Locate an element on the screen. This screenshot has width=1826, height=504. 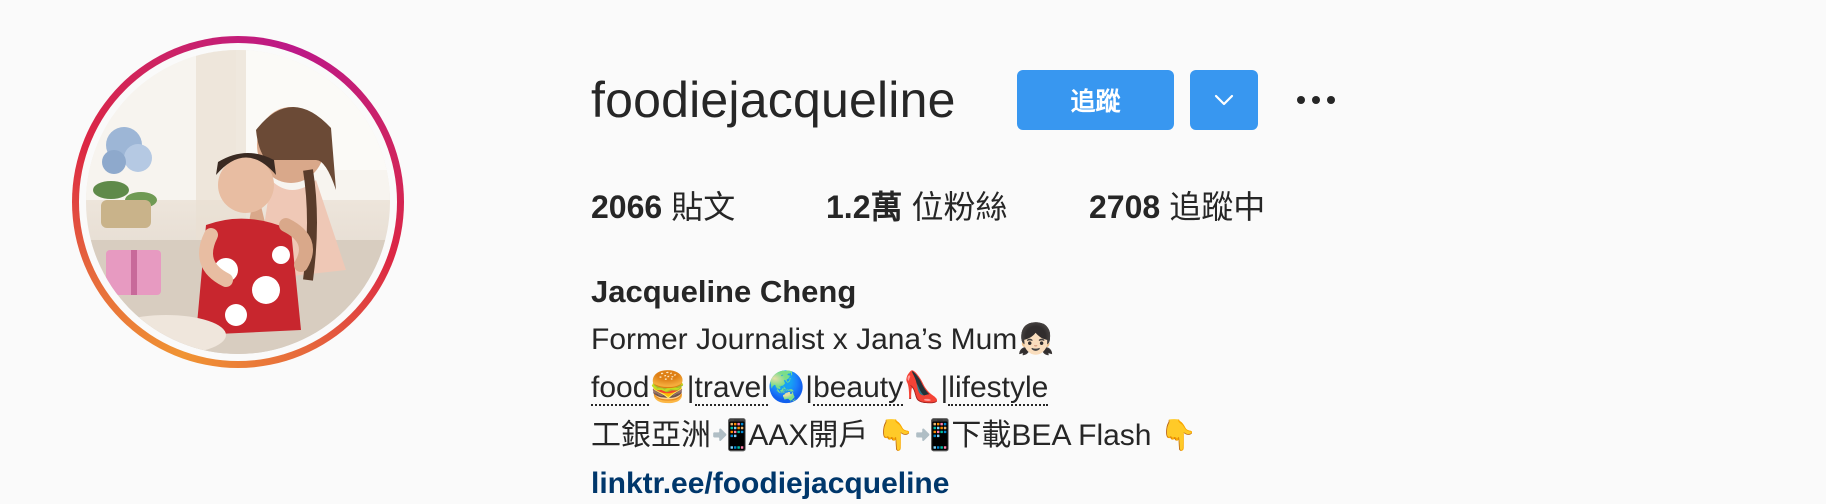
avatar-gap is located at coordinates (238, 202).